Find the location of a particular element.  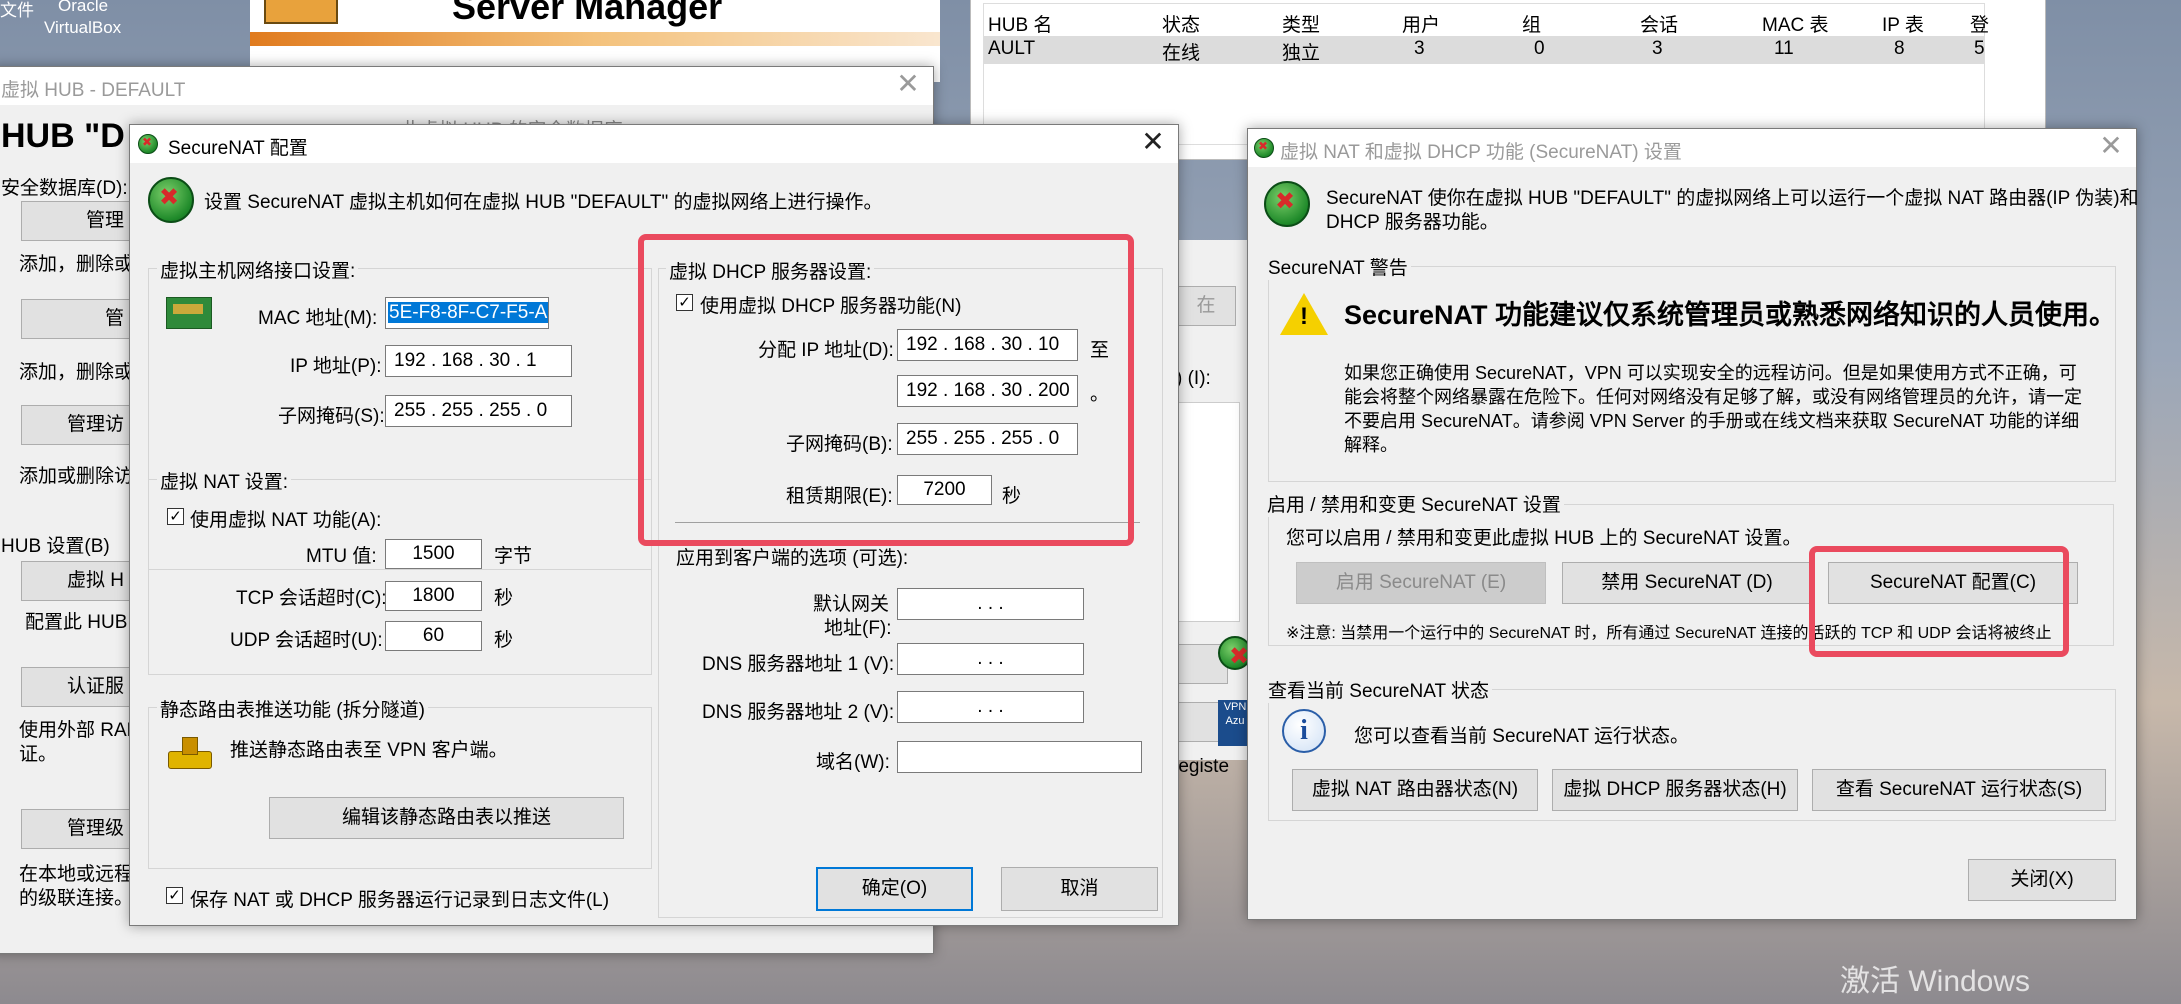

securenat-config-close-icon: ✕ is located at coordinates (1153, 142).